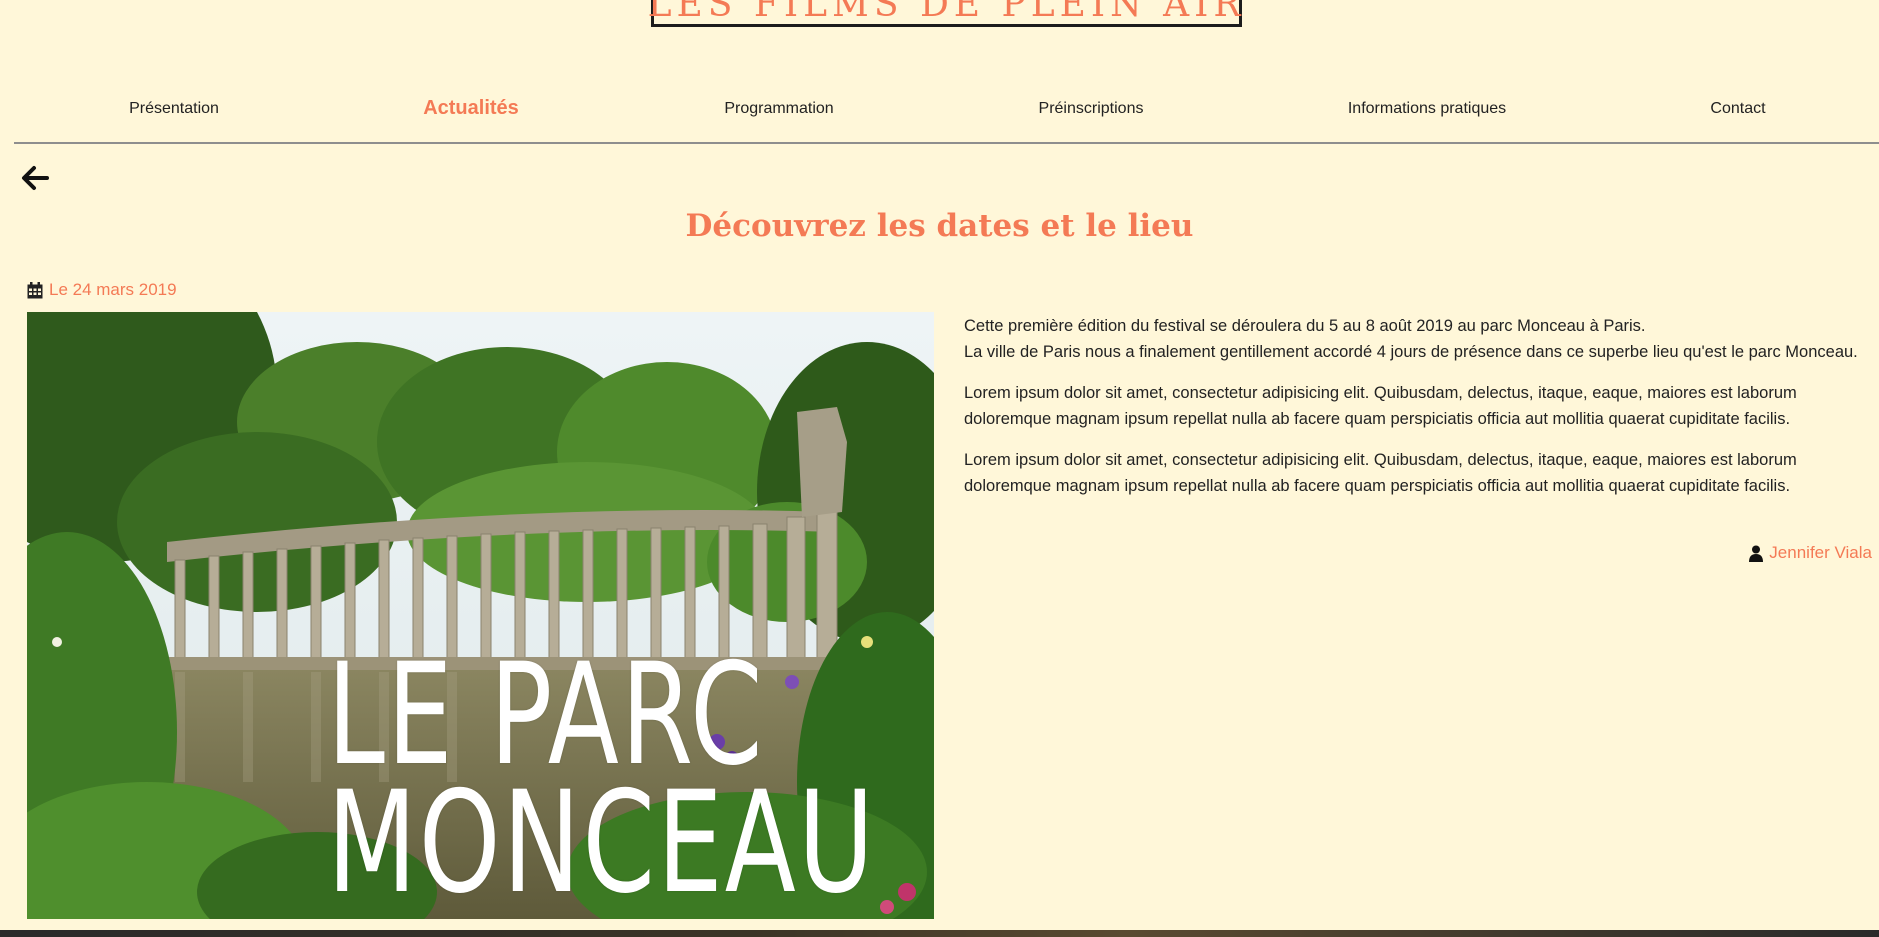 This screenshot has height=937, width=1879. Describe the element at coordinates (778, 109) in the screenshot. I see `nav-item-programmation: Programmation` at that location.